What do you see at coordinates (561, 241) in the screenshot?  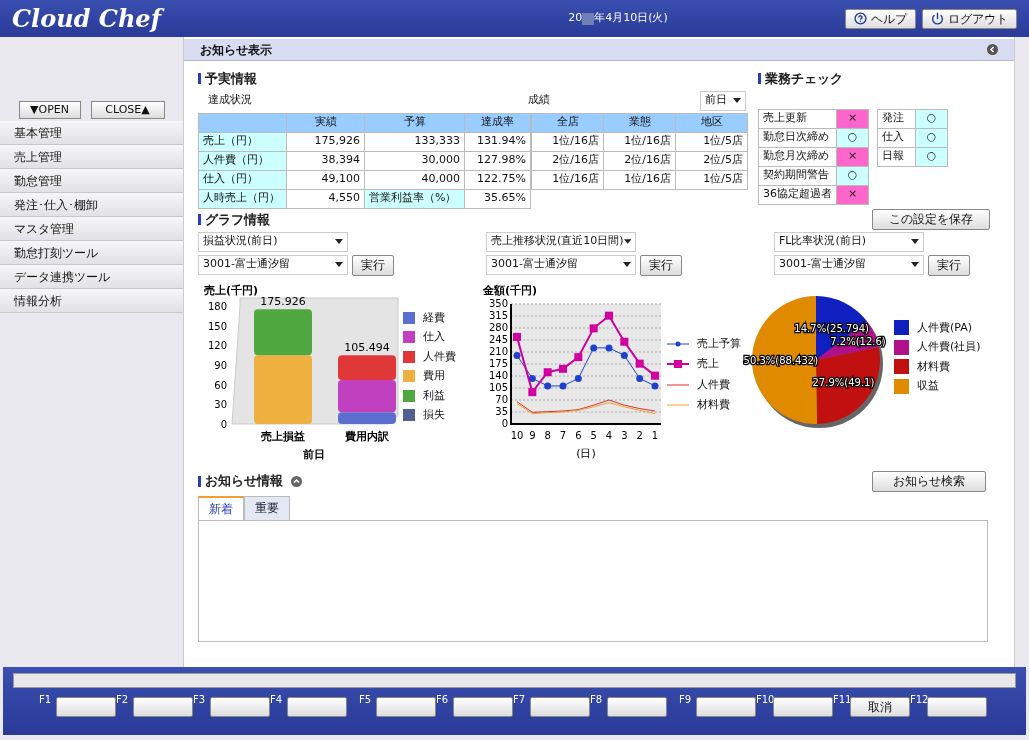 I see `dropdown: 売上推移状況(直近10日間)` at bounding box center [561, 241].